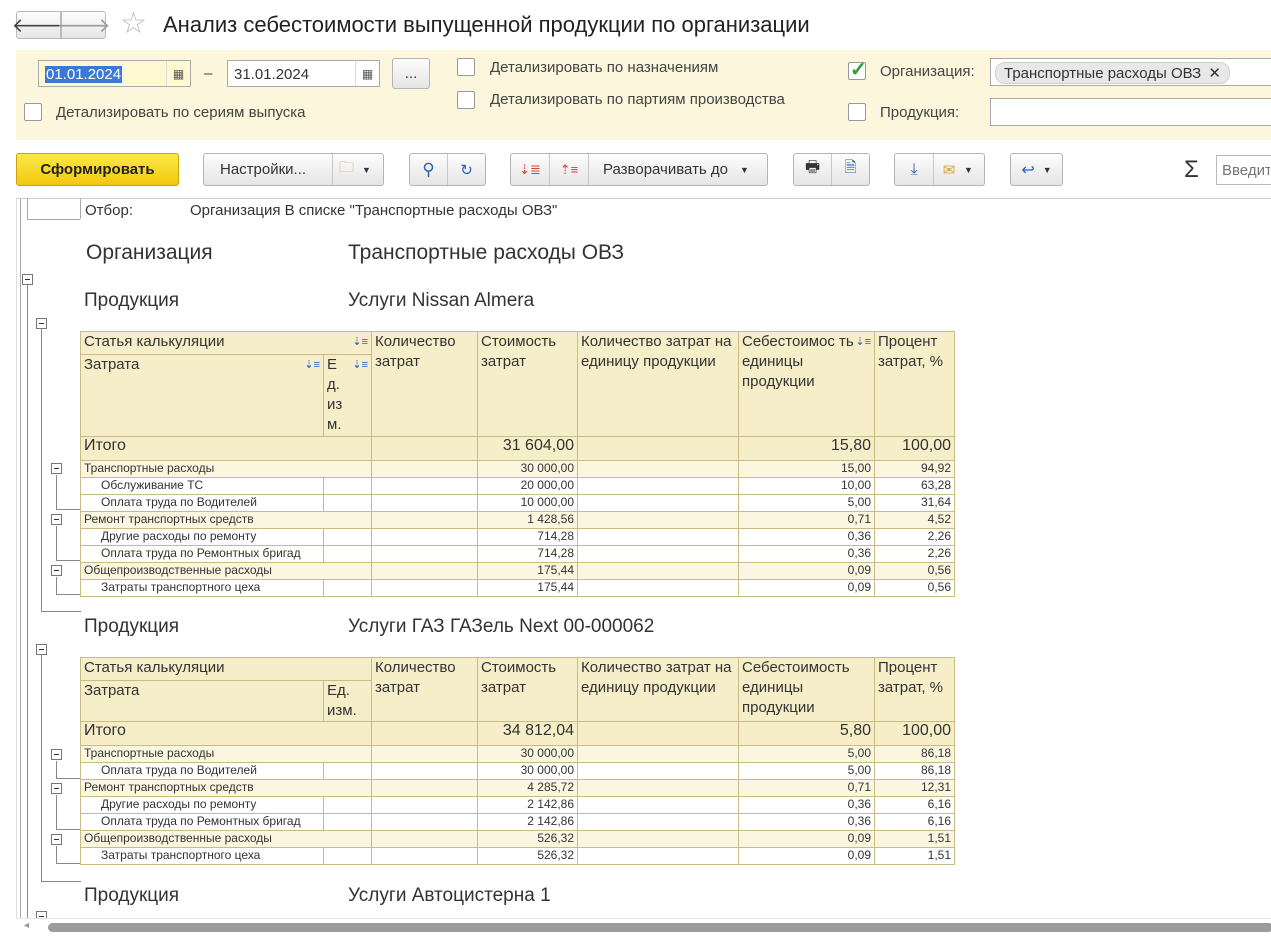 This screenshot has width=1271, height=938. Describe the element at coordinates (796, 687) in the screenshot. I see `header-unit-cost: Себестоимость единицы продукции` at that location.